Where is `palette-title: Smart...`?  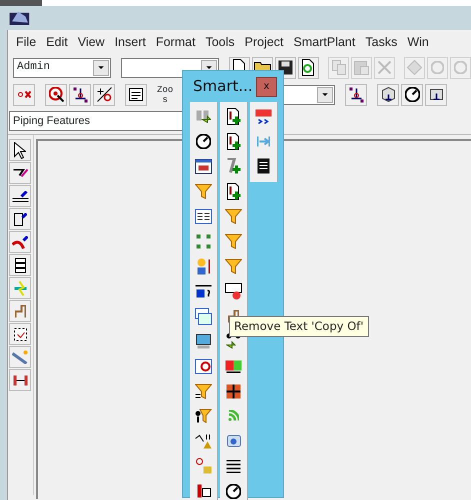
palette-title: Smart... is located at coordinates (223, 87).